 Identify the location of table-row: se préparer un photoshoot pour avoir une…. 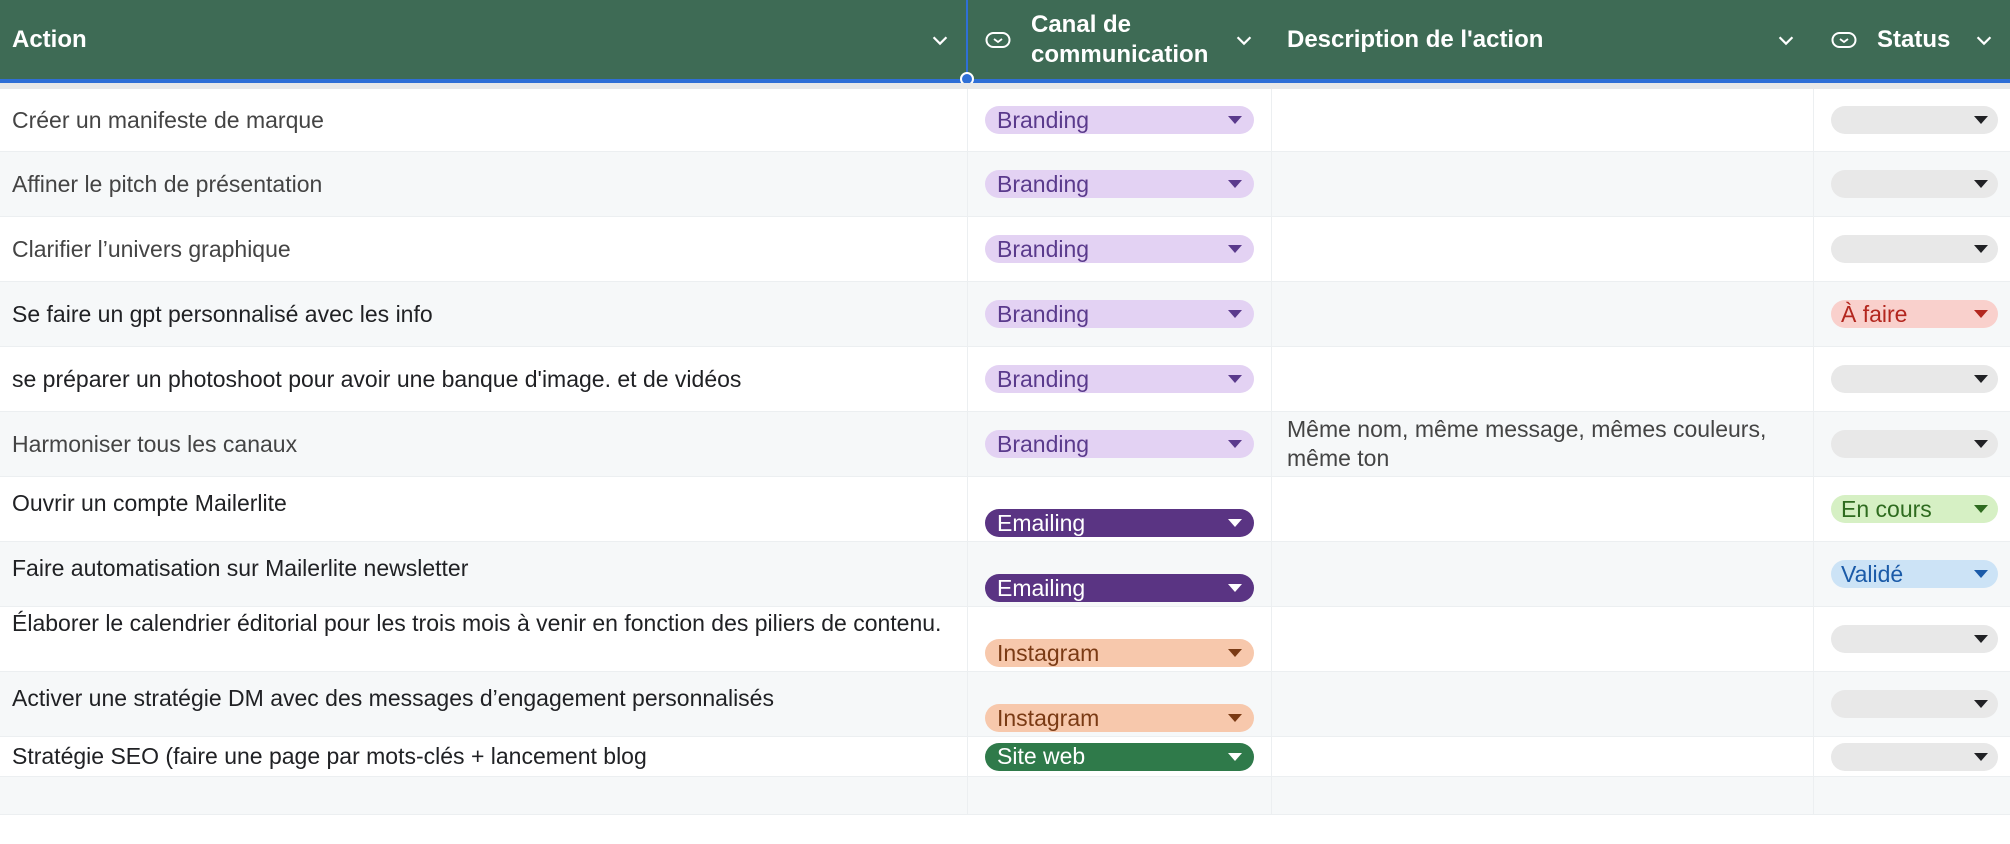
(1005, 379).